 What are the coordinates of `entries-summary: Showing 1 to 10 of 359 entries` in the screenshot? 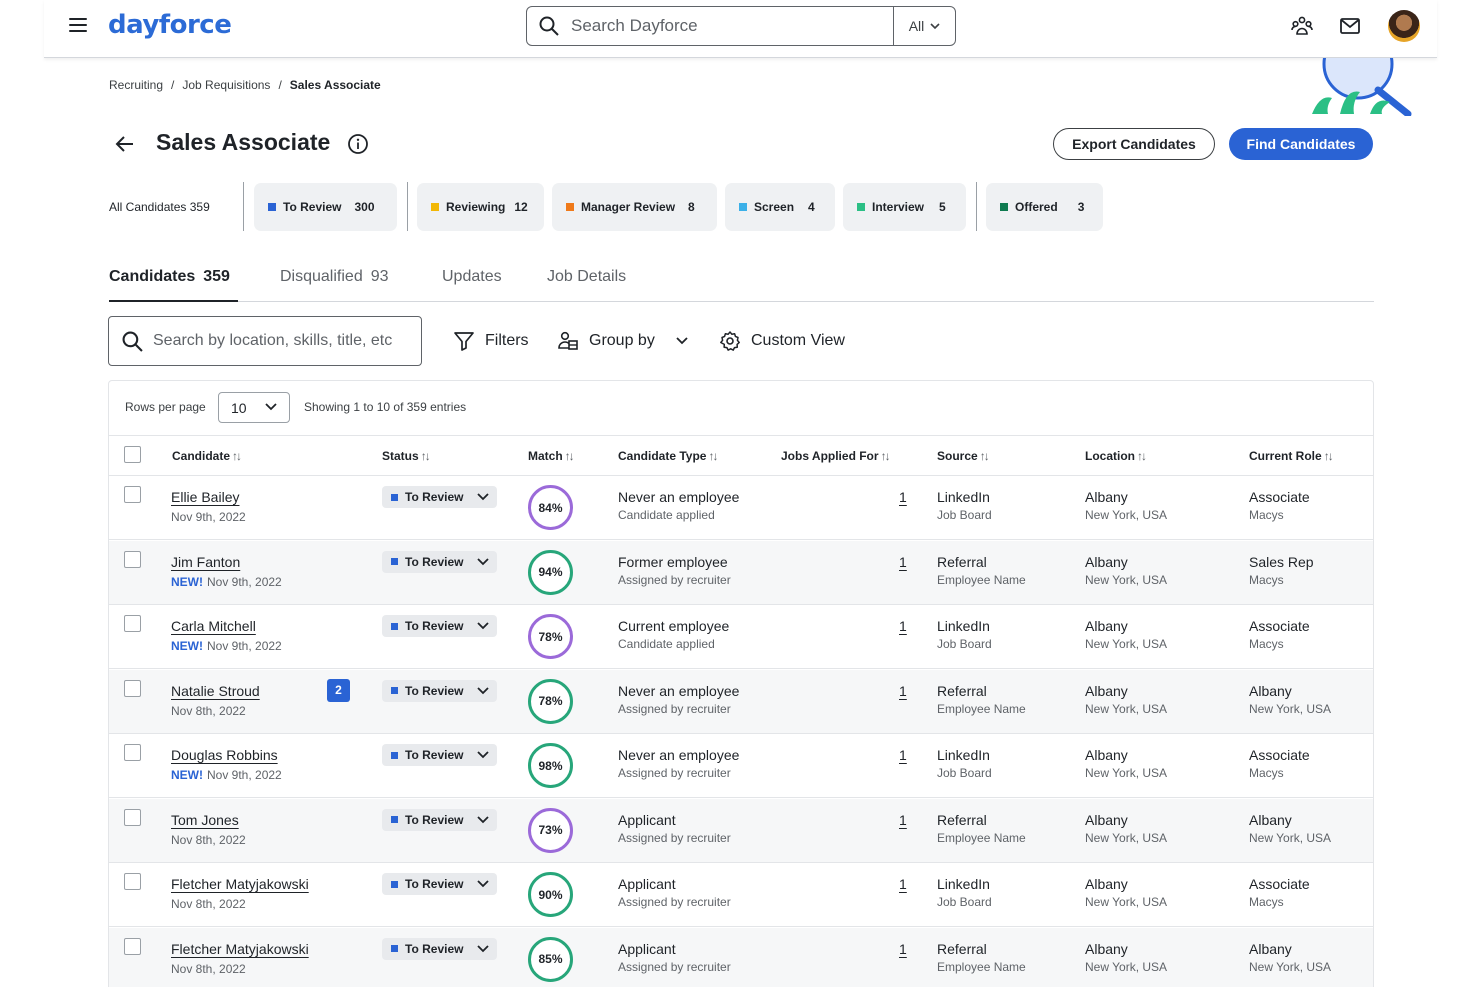 It's located at (385, 407).